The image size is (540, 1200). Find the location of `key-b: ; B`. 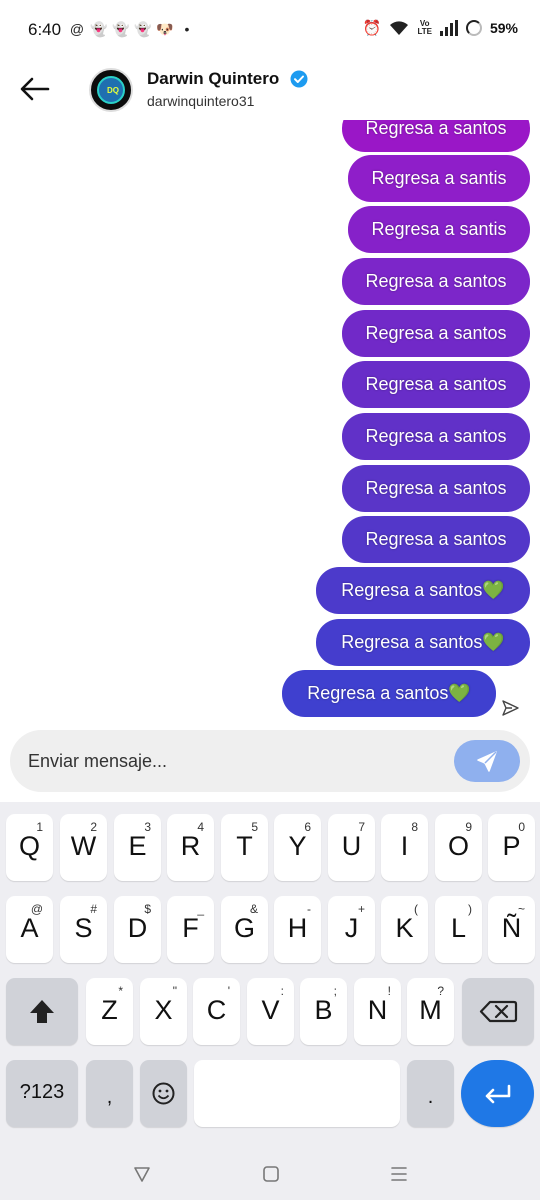

key-b: ; B is located at coordinates (323, 1011).